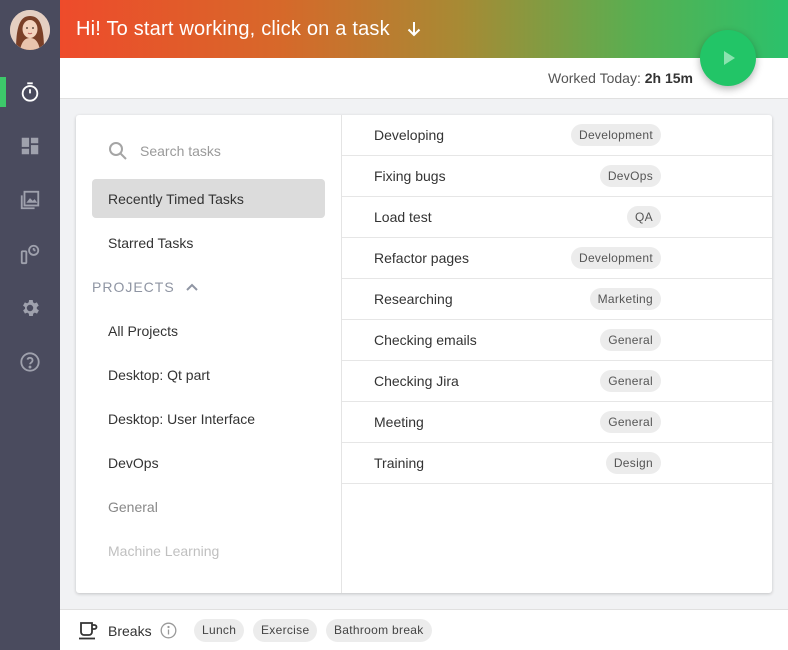 The width and height of the screenshot is (788, 650). I want to click on task-name: Developing, so click(409, 135).